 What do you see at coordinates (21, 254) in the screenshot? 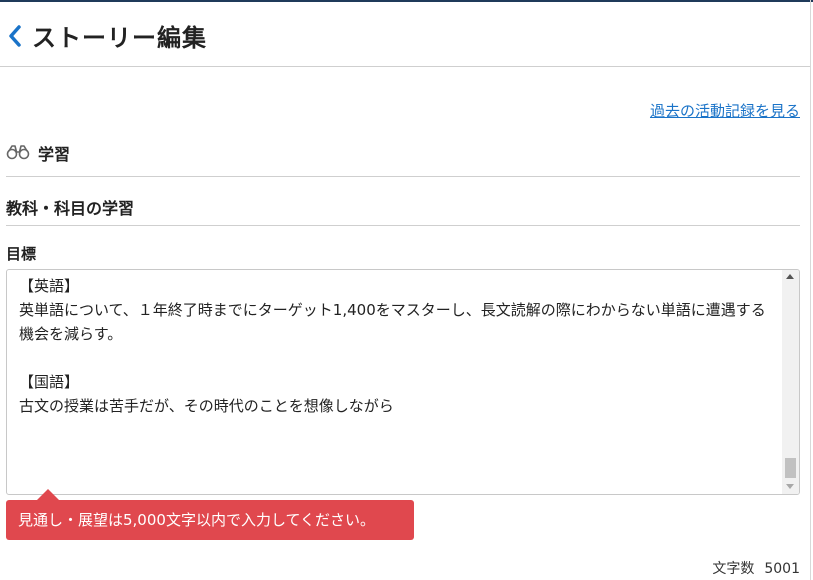
I see `goal-label: 目標` at bounding box center [21, 254].